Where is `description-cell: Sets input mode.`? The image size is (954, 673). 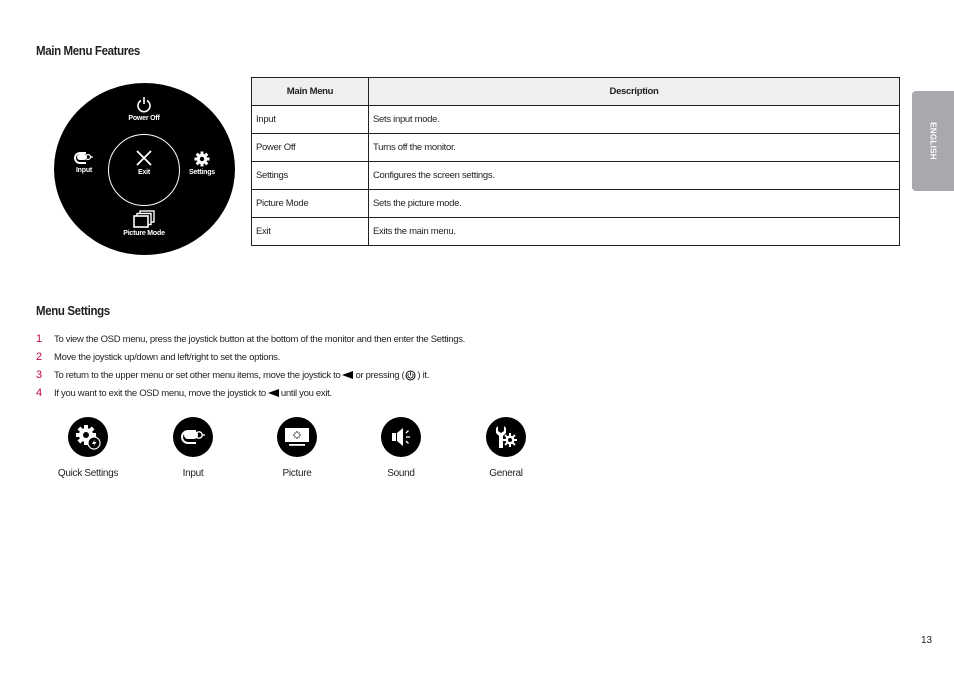
description-cell: Sets input mode. is located at coordinates (634, 119).